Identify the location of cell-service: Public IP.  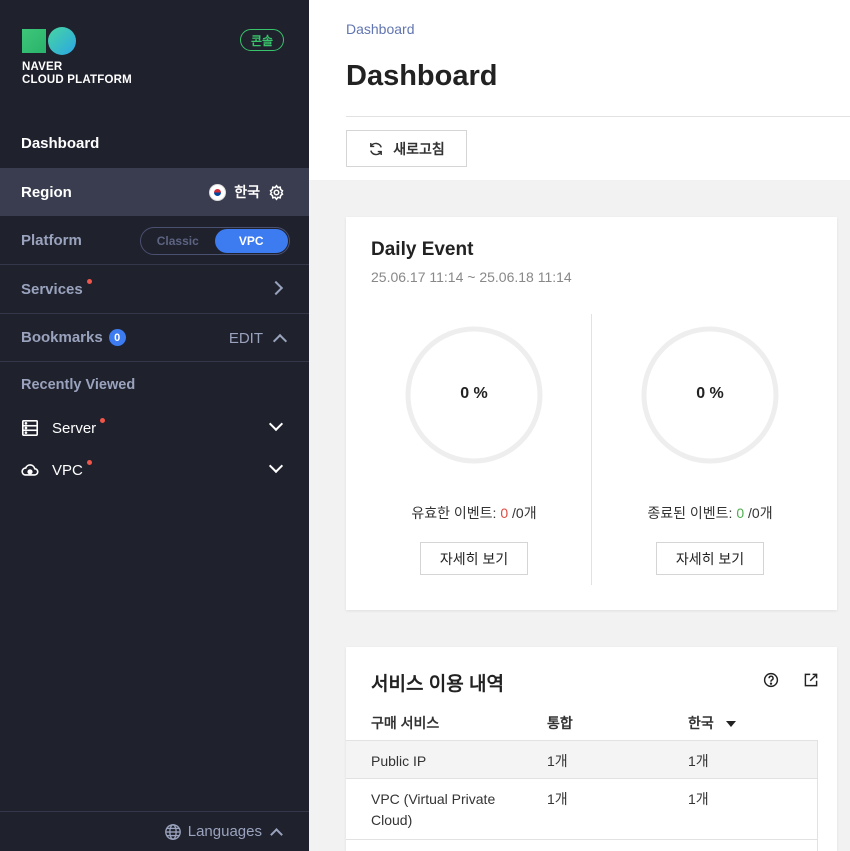
(399, 761).